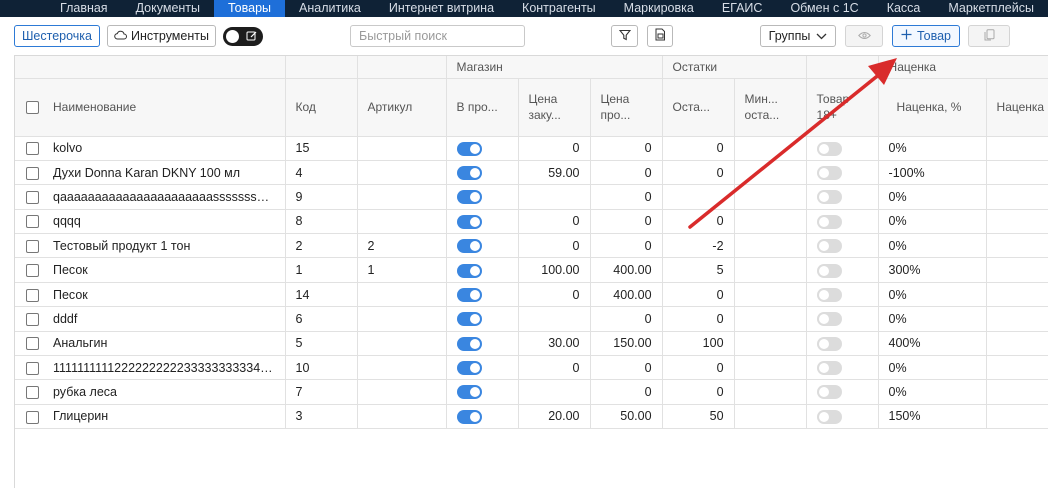  What do you see at coordinates (243, 36) in the screenshot?
I see `theme-toggle` at bounding box center [243, 36].